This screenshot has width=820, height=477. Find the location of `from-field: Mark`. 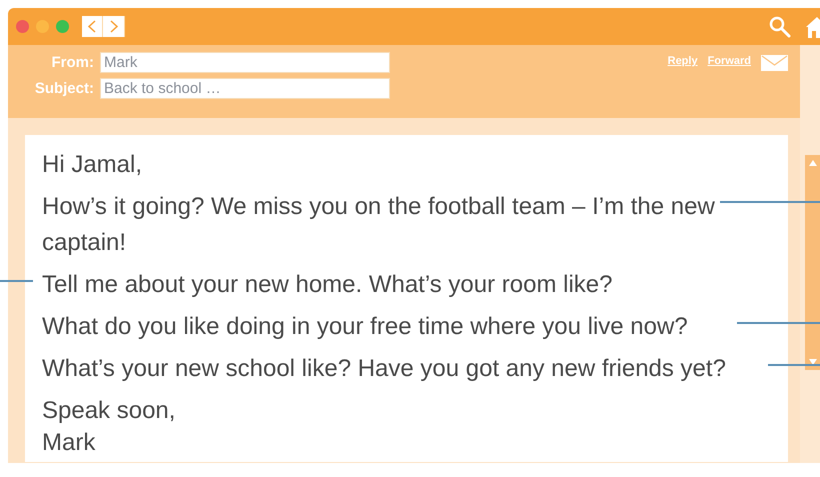

from-field: Mark is located at coordinates (245, 62).